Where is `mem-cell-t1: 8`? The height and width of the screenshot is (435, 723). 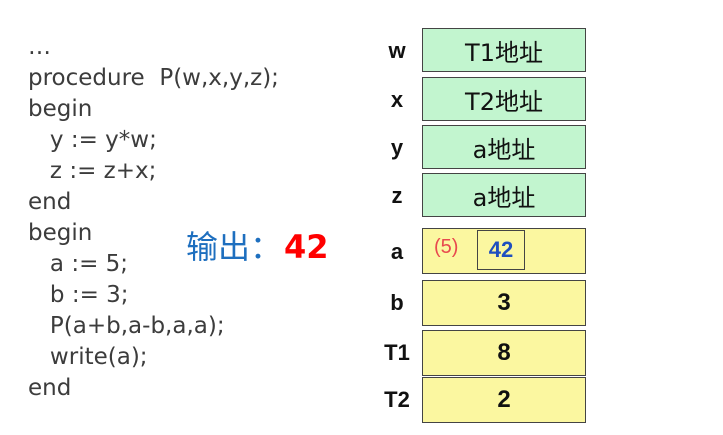 mem-cell-t1: 8 is located at coordinates (504, 353).